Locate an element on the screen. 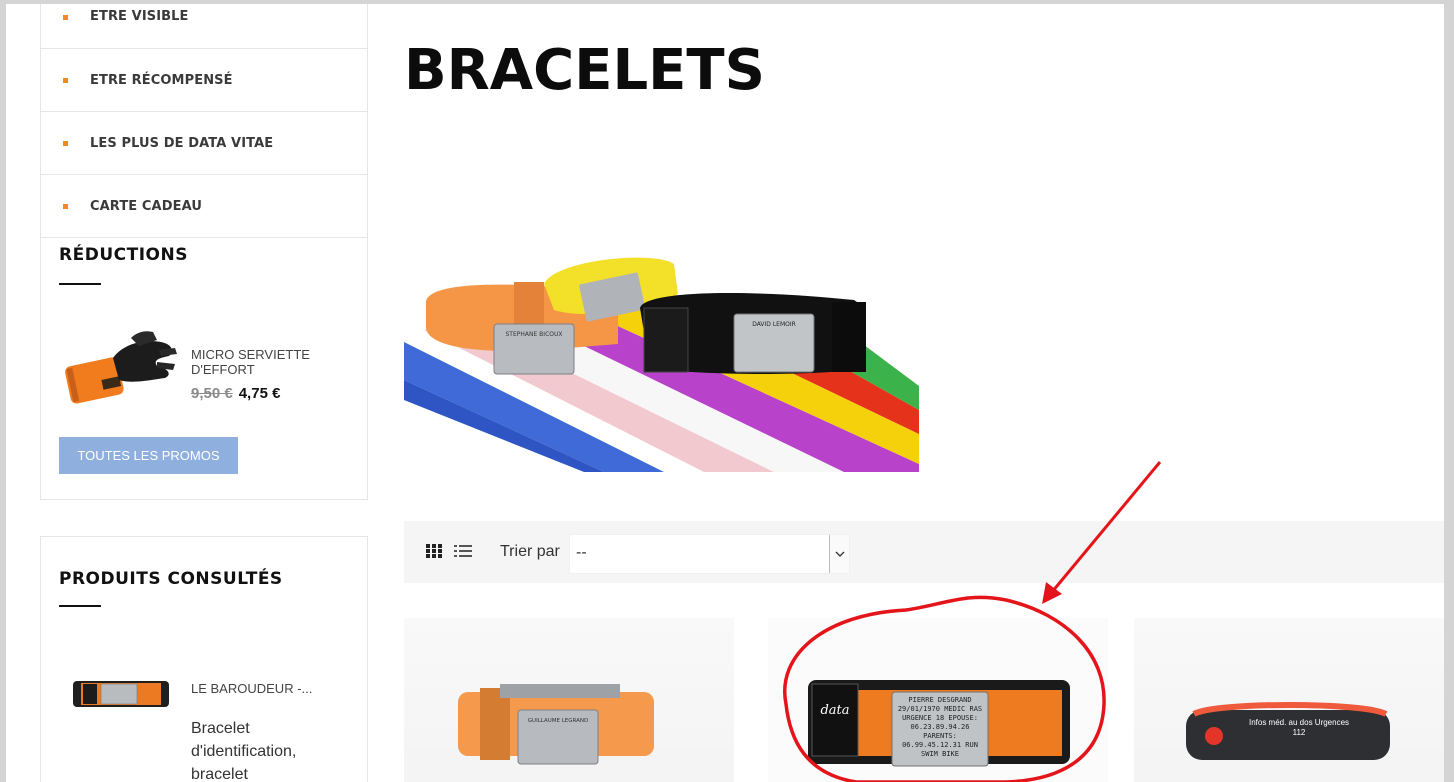 The height and width of the screenshot is (782, 1454). sidebar-item-etre-recompense: ETRE RÉCOMPENSÉ is located at coordinates (204, 80).